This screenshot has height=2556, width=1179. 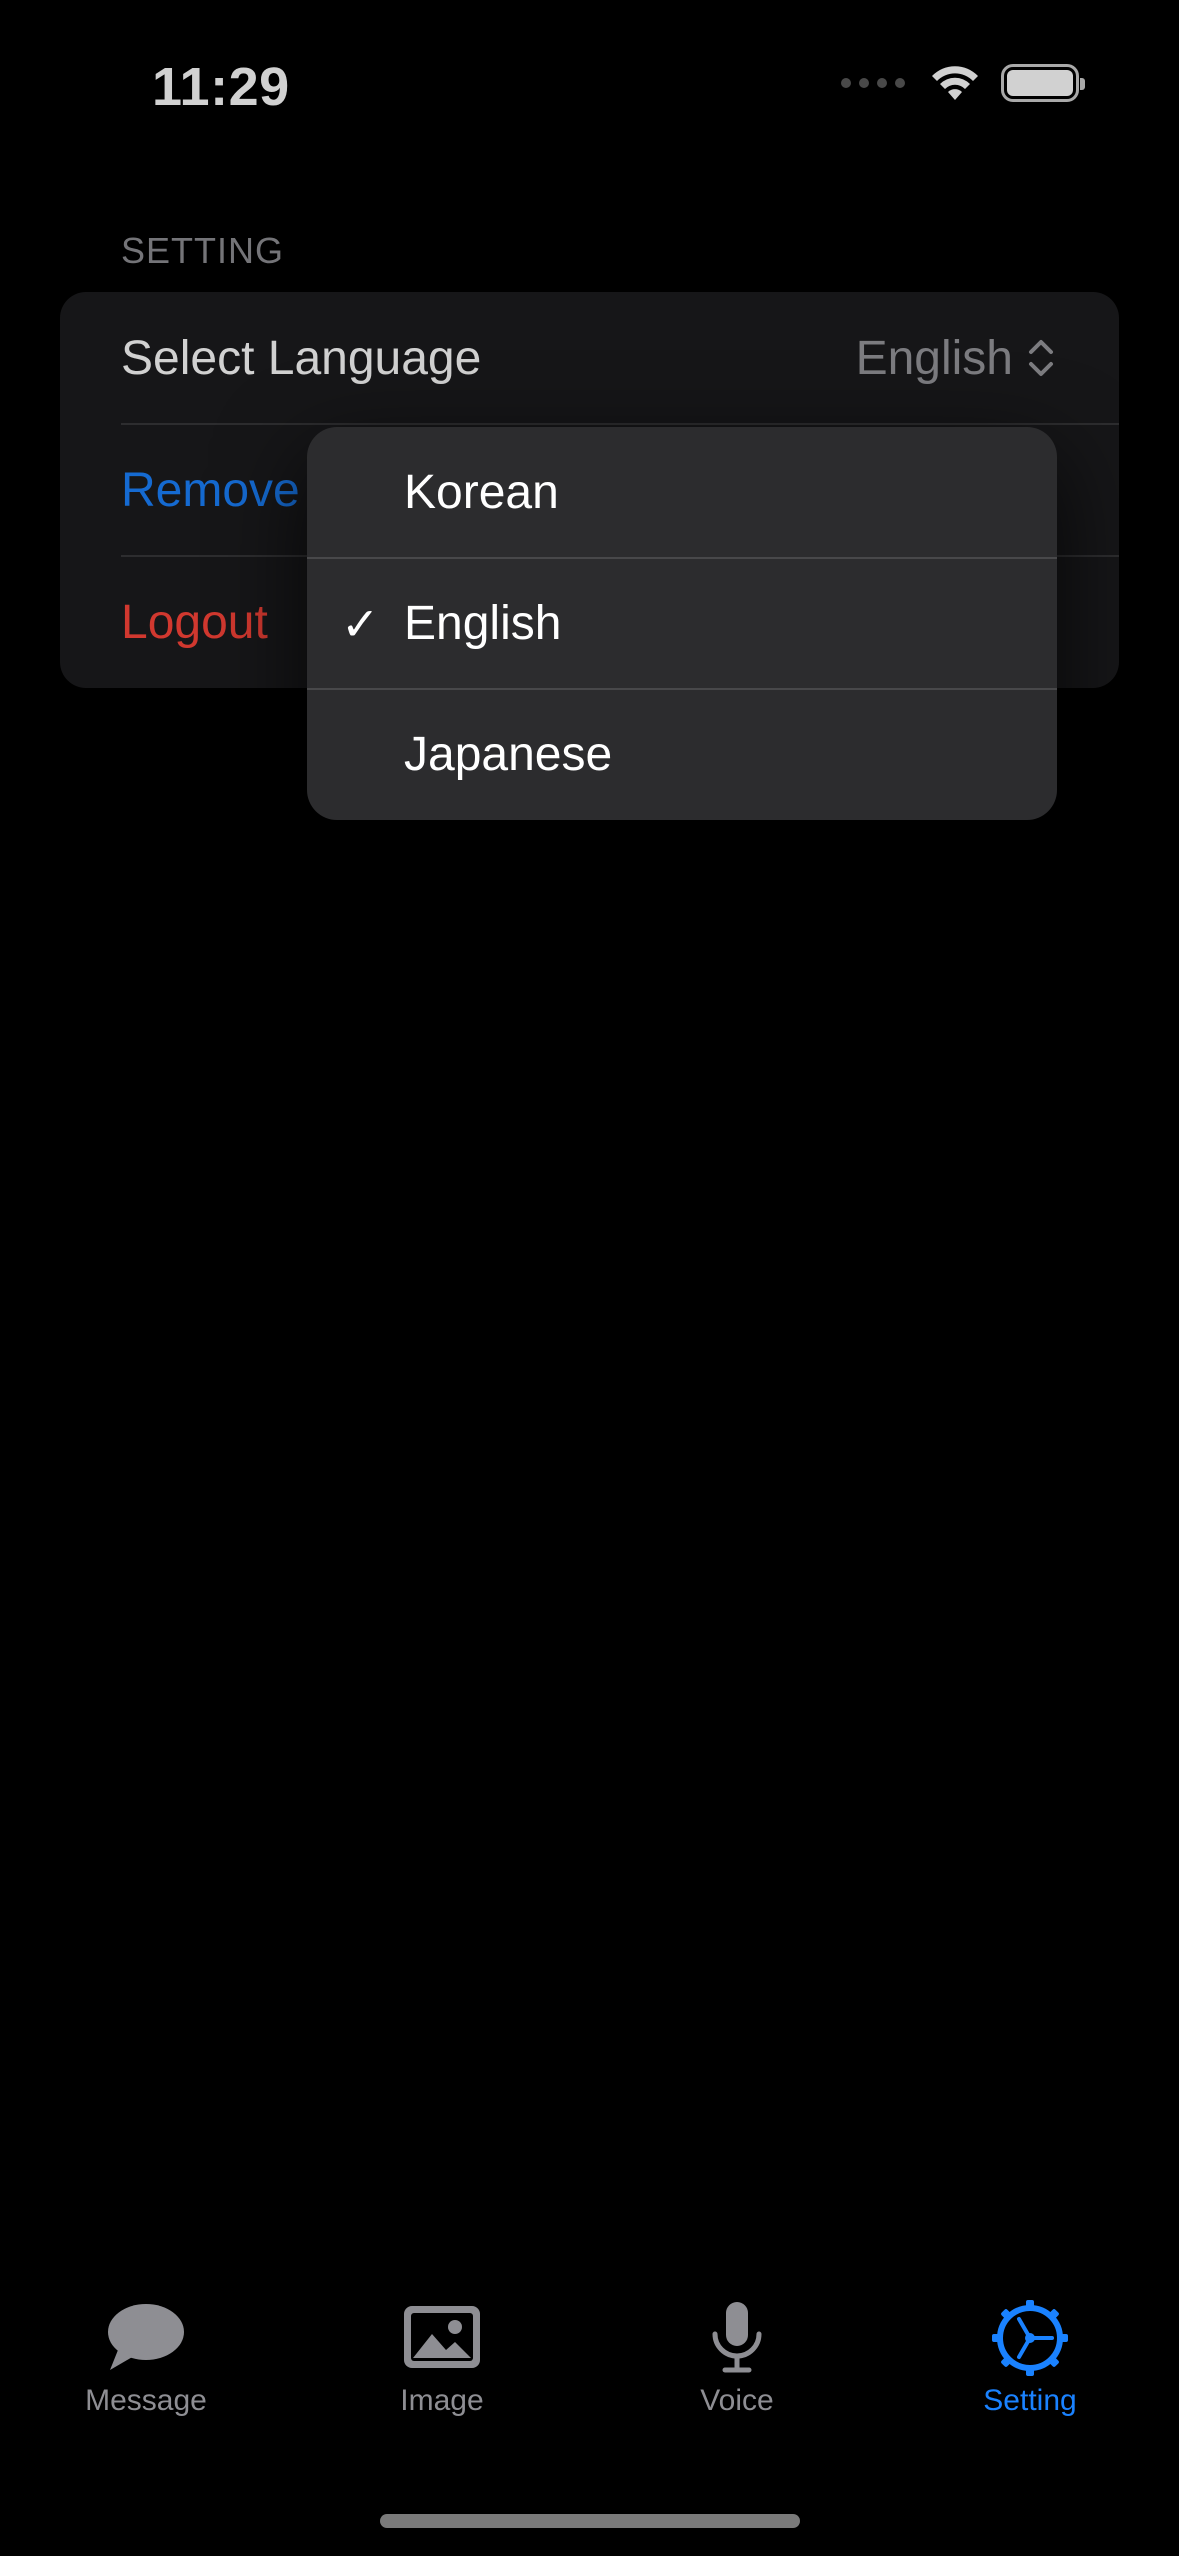 I want to click on tab-message: Message, so click(x=146, y=2359).